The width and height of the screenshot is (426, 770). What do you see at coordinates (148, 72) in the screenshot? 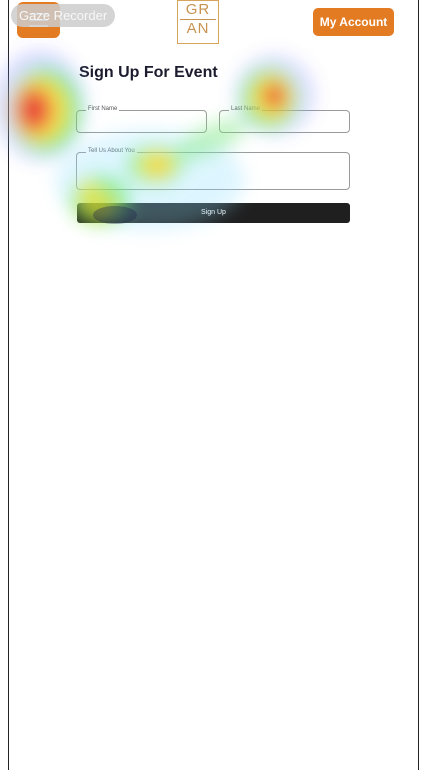
I see `page-title: Sign Up For Event` at bounding box center [148, 72].